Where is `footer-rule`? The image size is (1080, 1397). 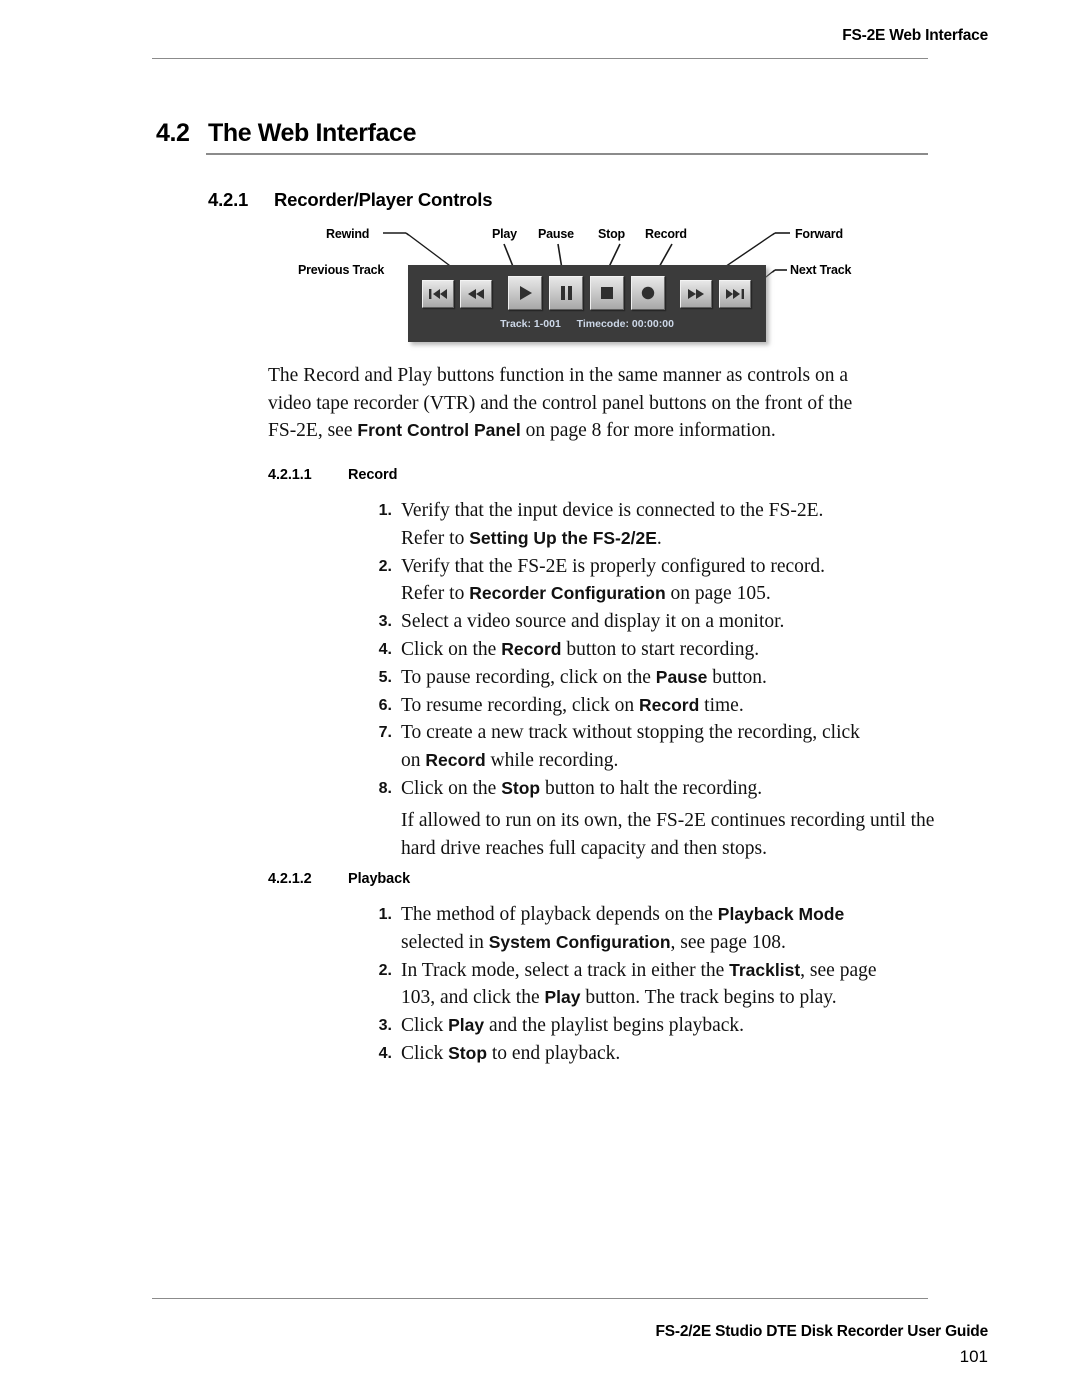 footer-rule is located at coordinates (540, 1298).